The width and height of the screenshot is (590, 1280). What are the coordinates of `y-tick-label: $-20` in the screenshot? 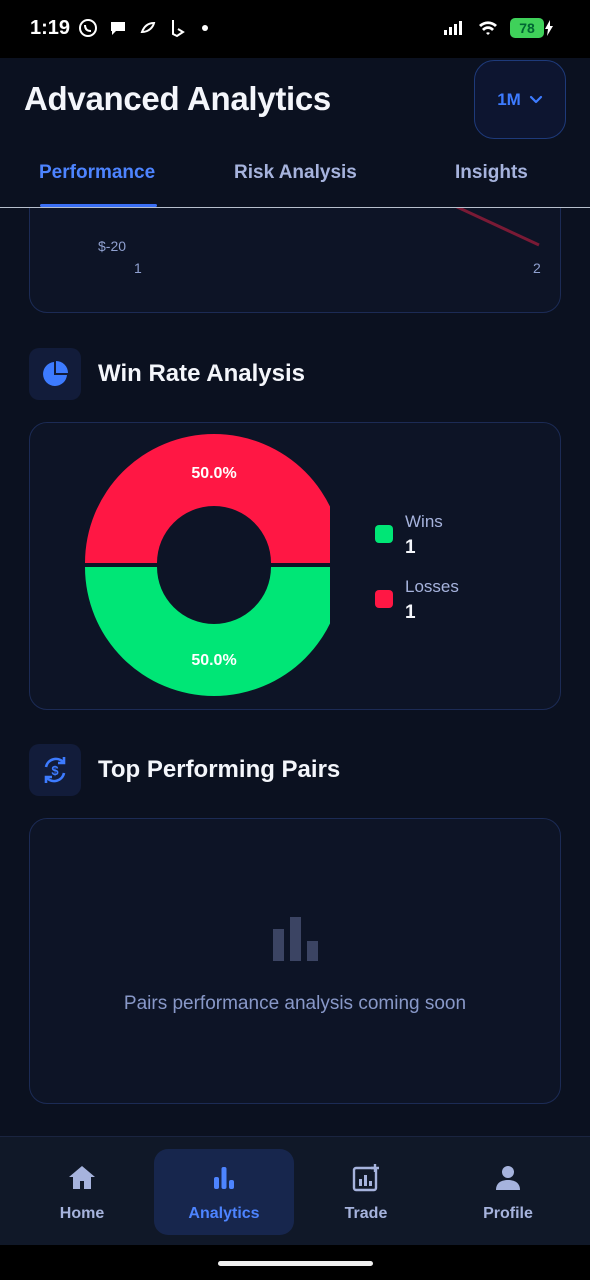 It's located at (112, 246).